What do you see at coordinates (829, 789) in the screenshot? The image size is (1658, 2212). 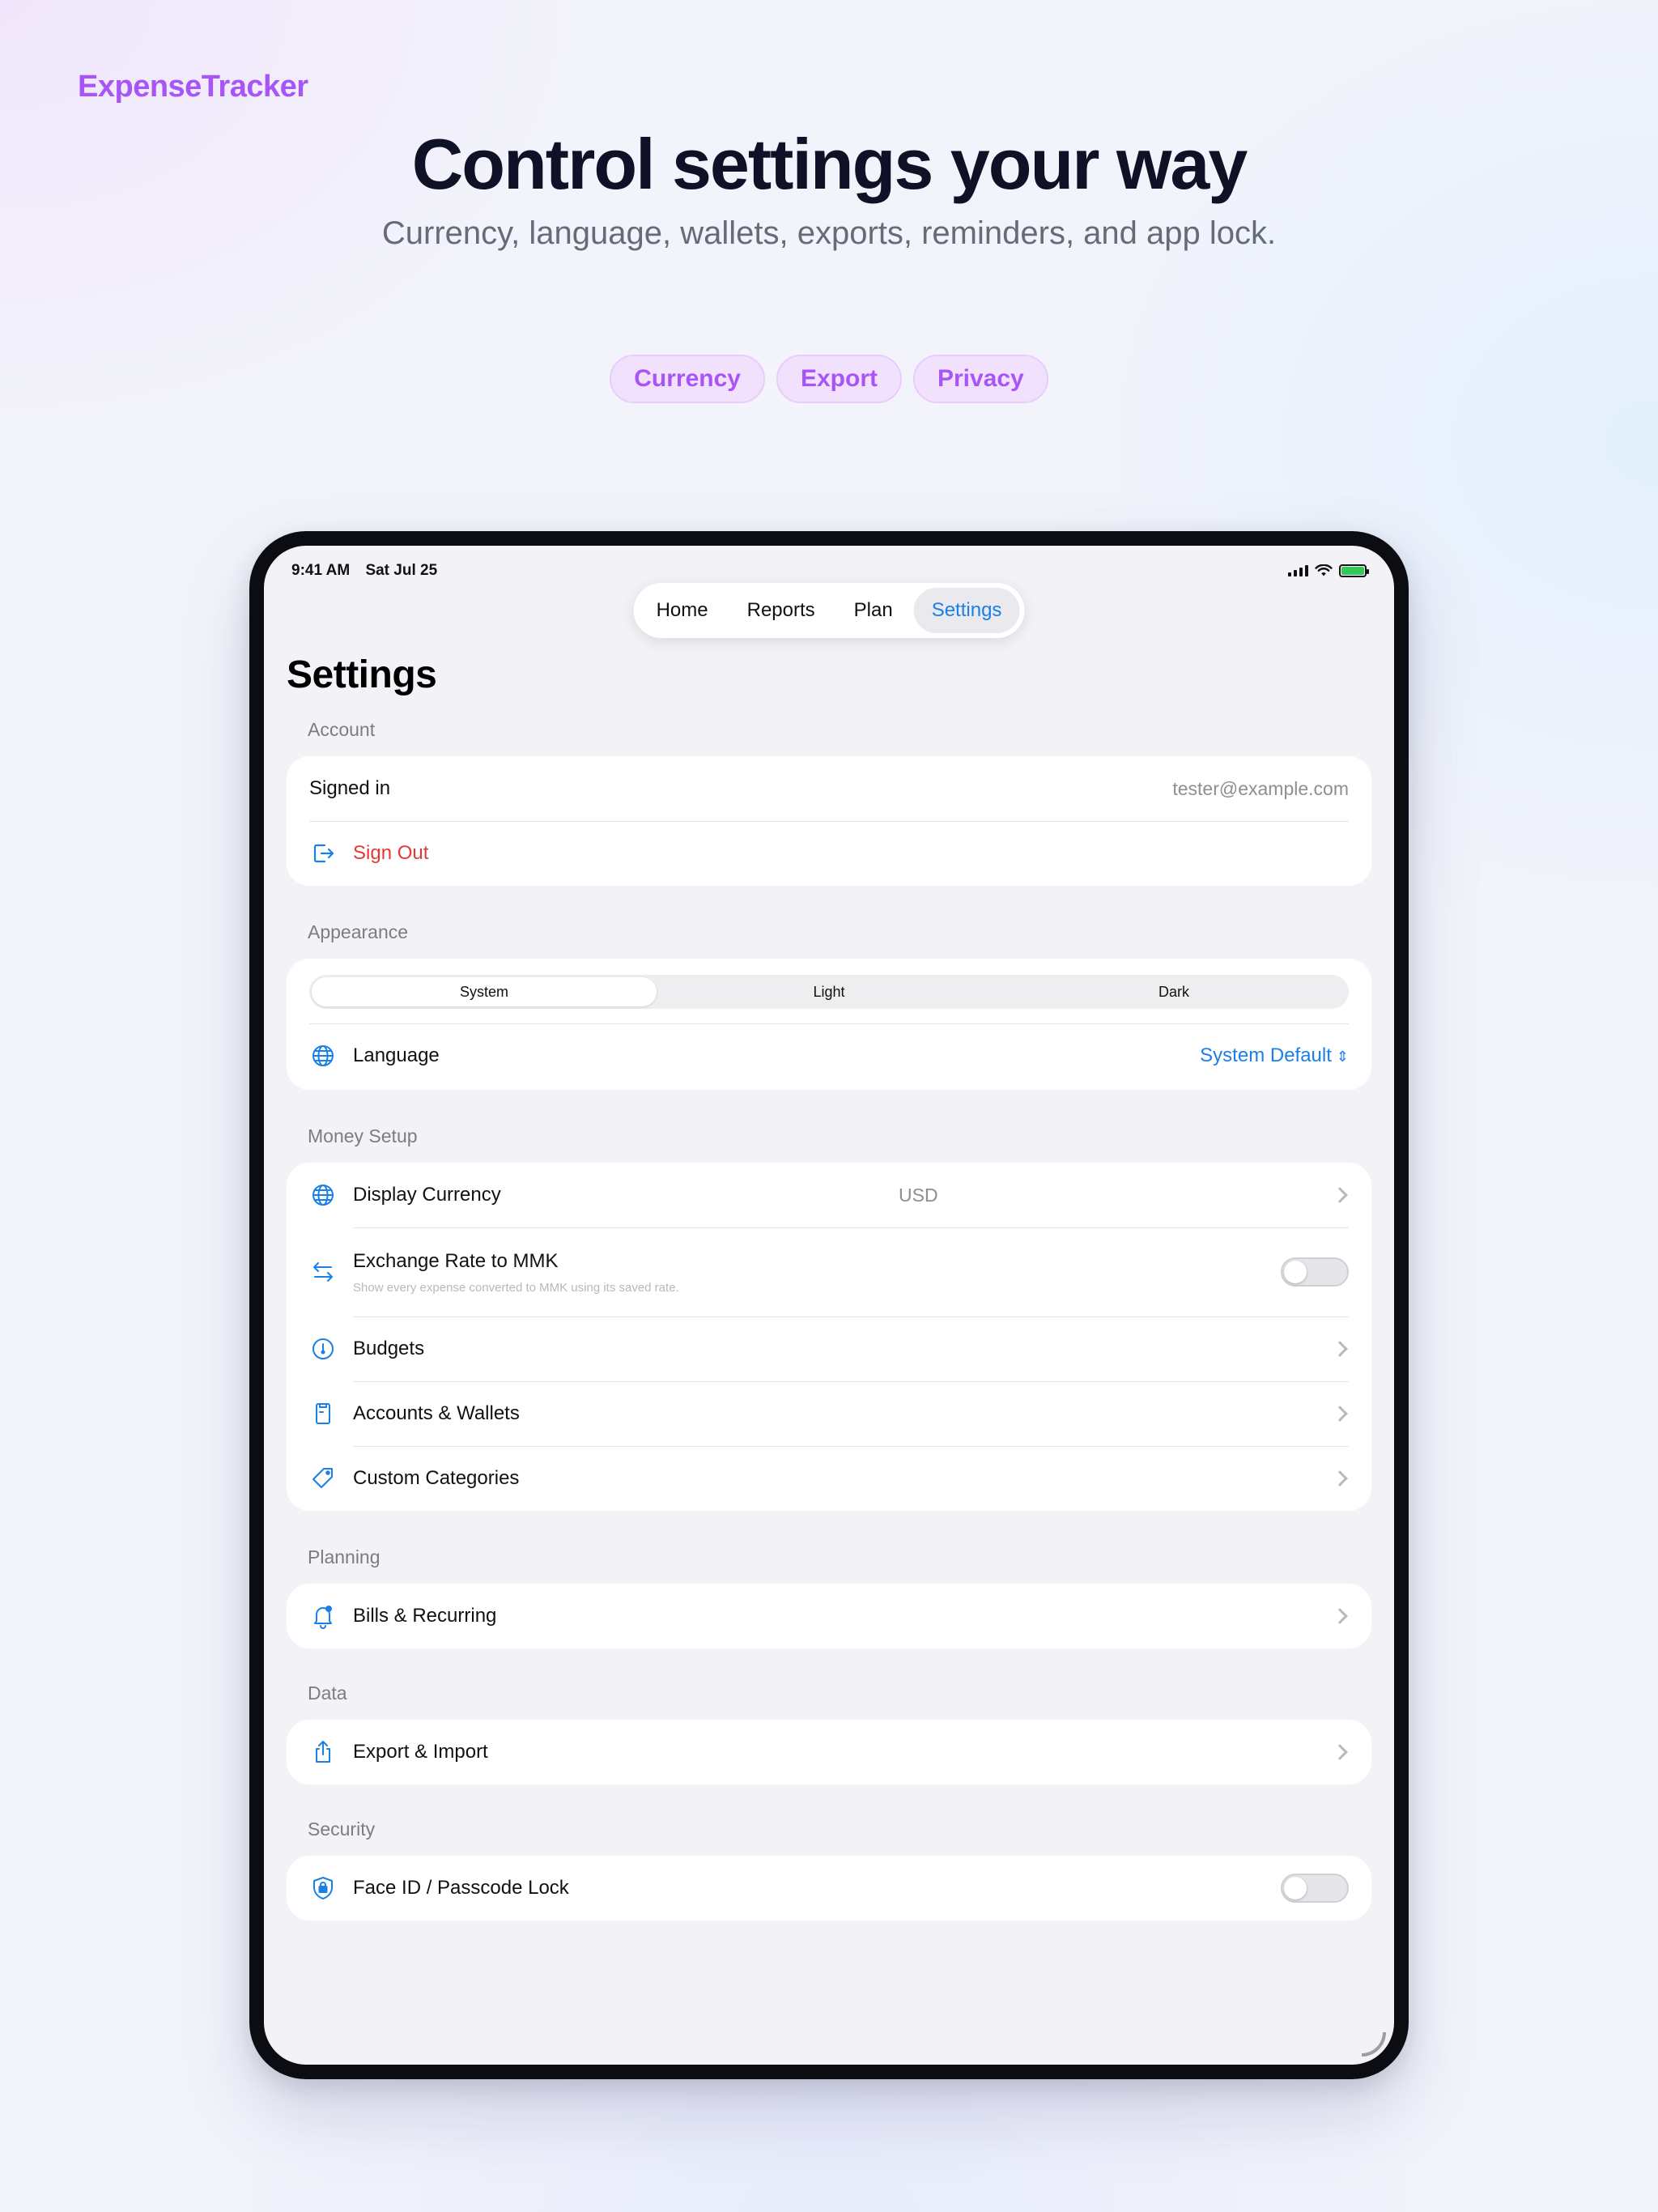 I see `signed-in-row: Signed in tester@example.com` at bounding box center [829, 789].